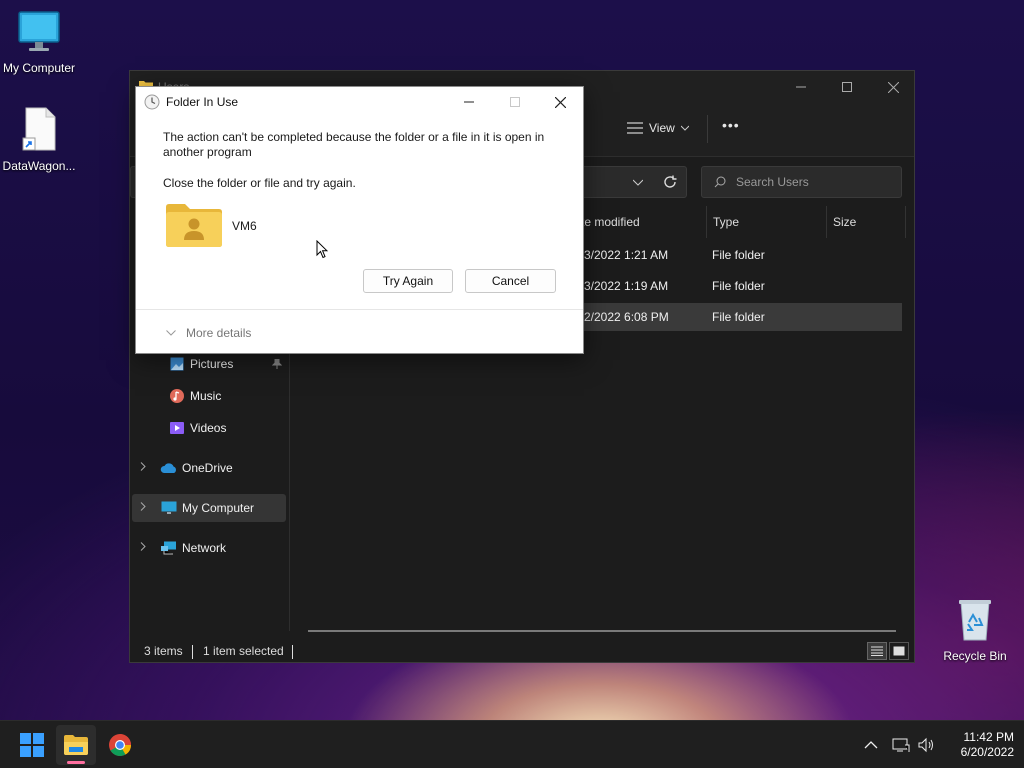 This screenshot has width=1024, height=768. I want to click on network-status-icon, so click(901, 745).